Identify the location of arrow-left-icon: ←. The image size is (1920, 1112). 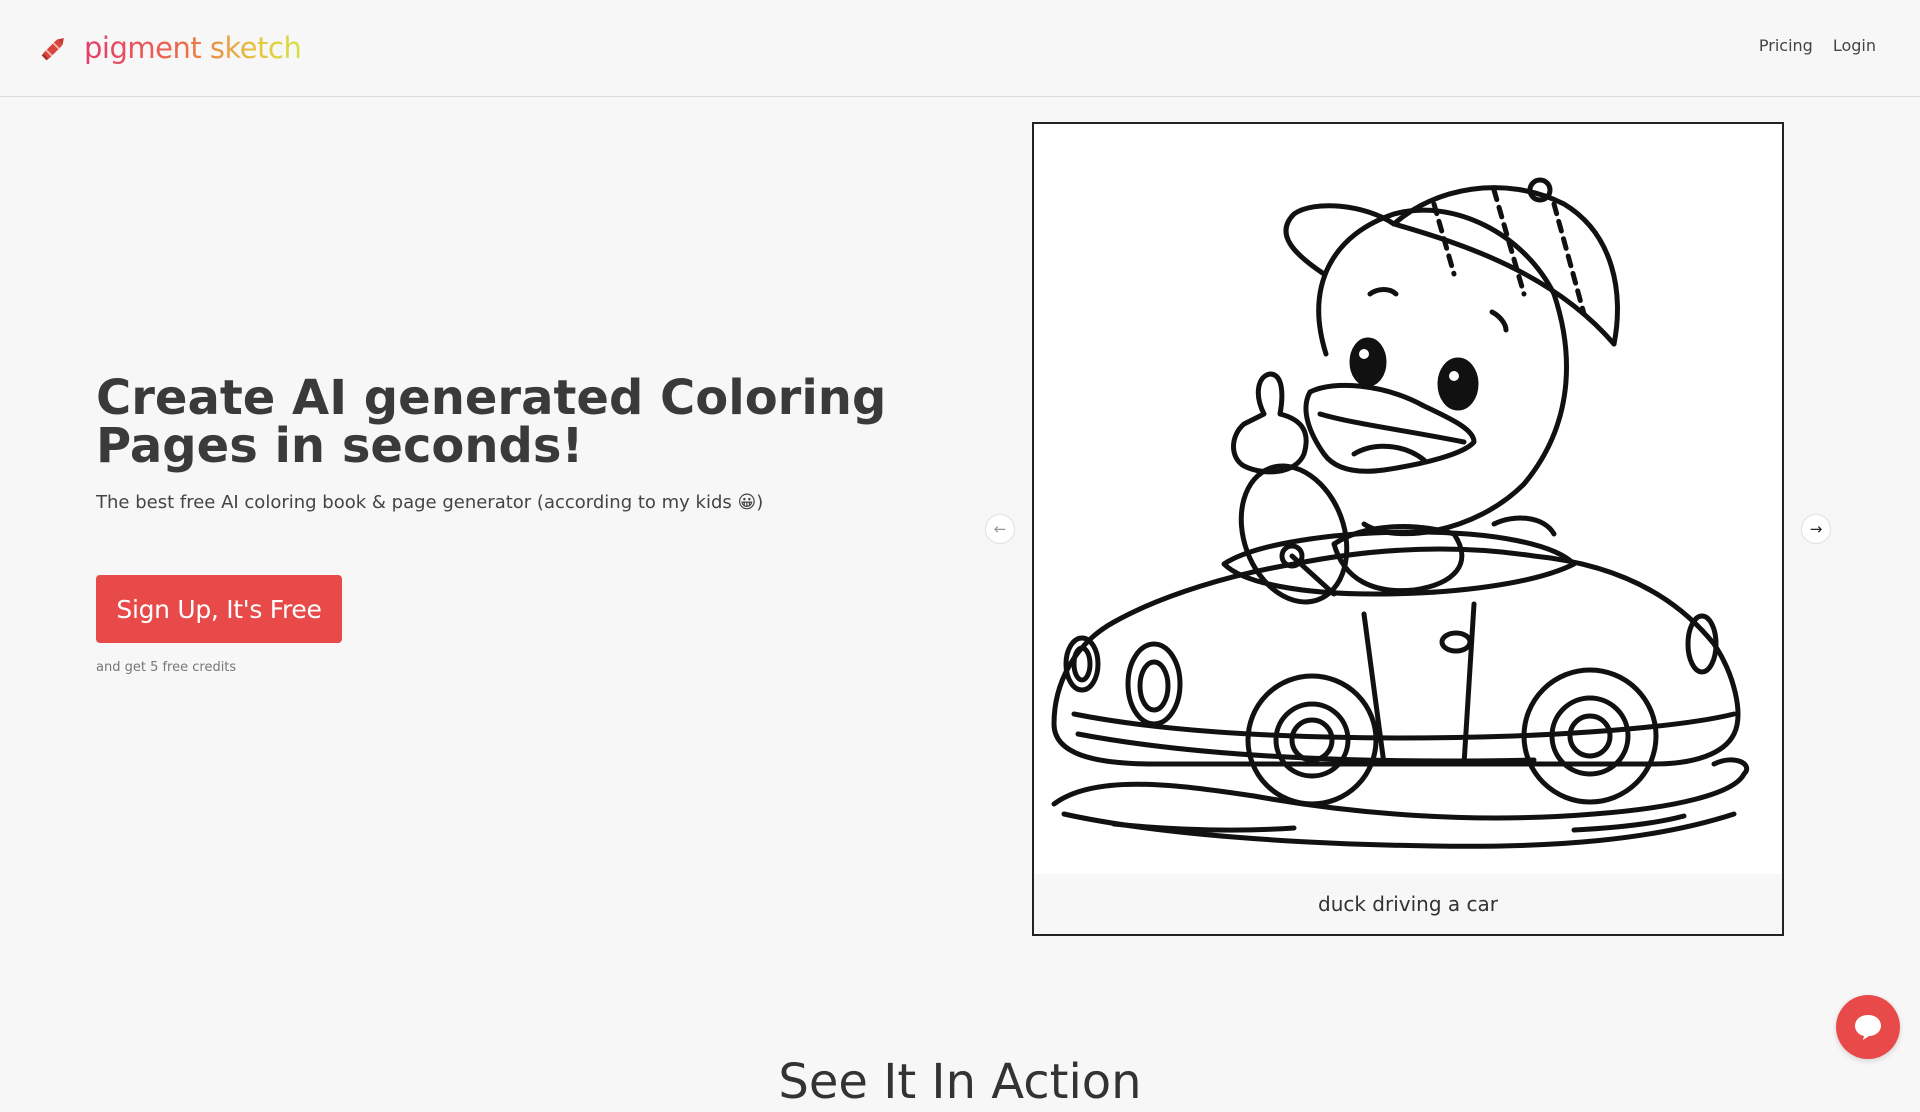
(1000, 528).